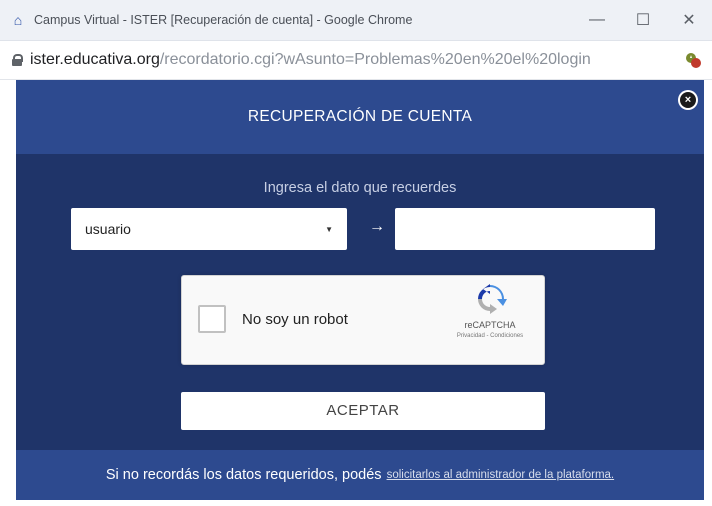  I want to click on recaptcha-checkbox, so click(212, 319).